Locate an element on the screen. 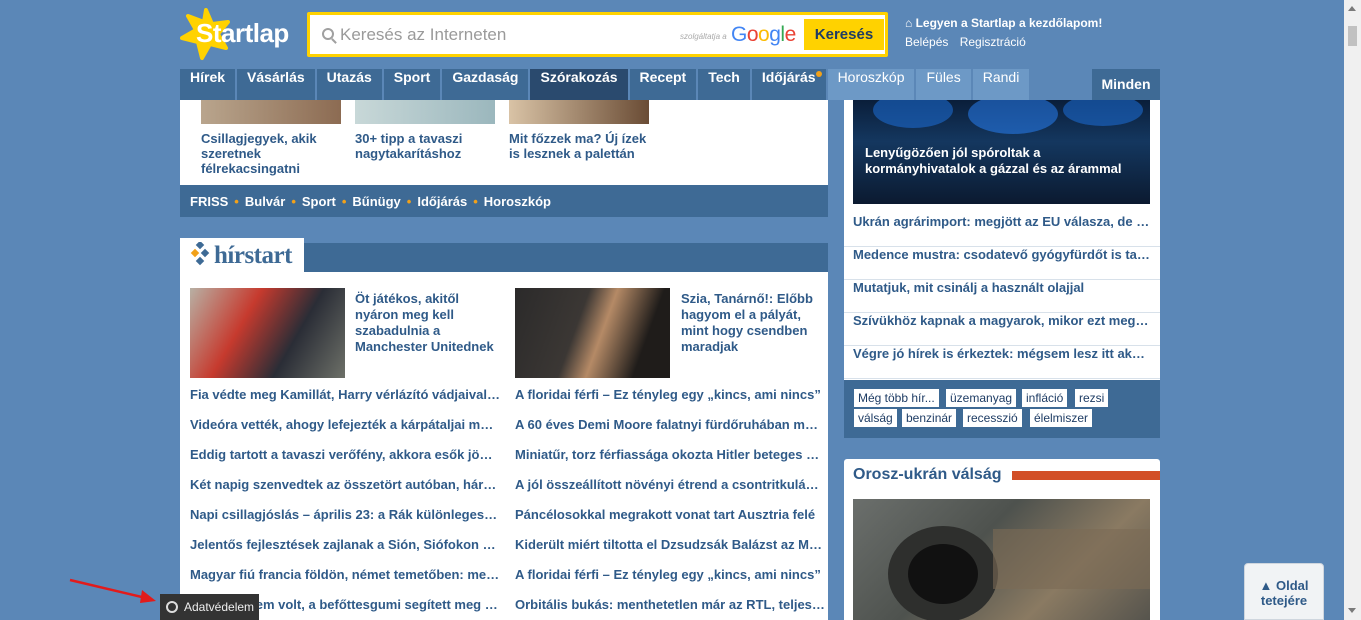 Image resolution: width=1361 pixels, height=620 pixels. tag: infláció is located at coordinates (1045, 398).